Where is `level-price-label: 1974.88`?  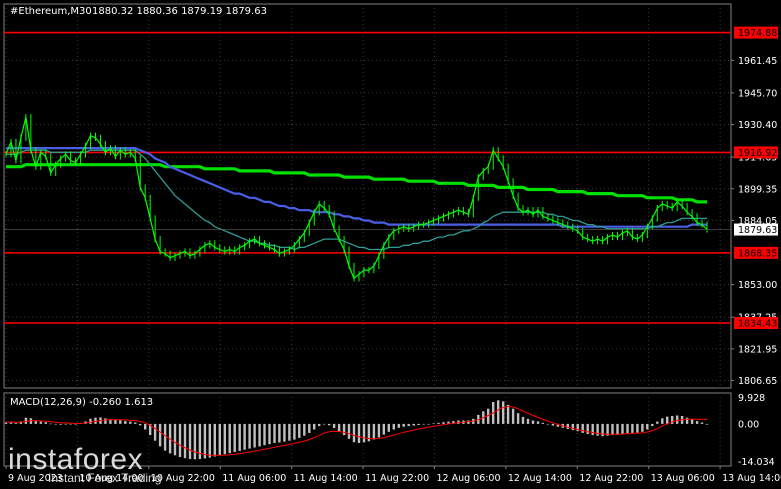 level-price-label: 1974.88 is located at coordinates (757, 33).